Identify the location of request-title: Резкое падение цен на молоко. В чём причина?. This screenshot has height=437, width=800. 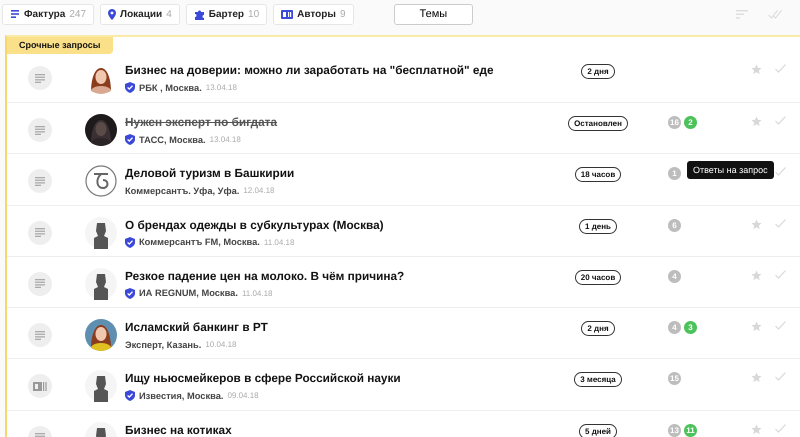
(336, 275).